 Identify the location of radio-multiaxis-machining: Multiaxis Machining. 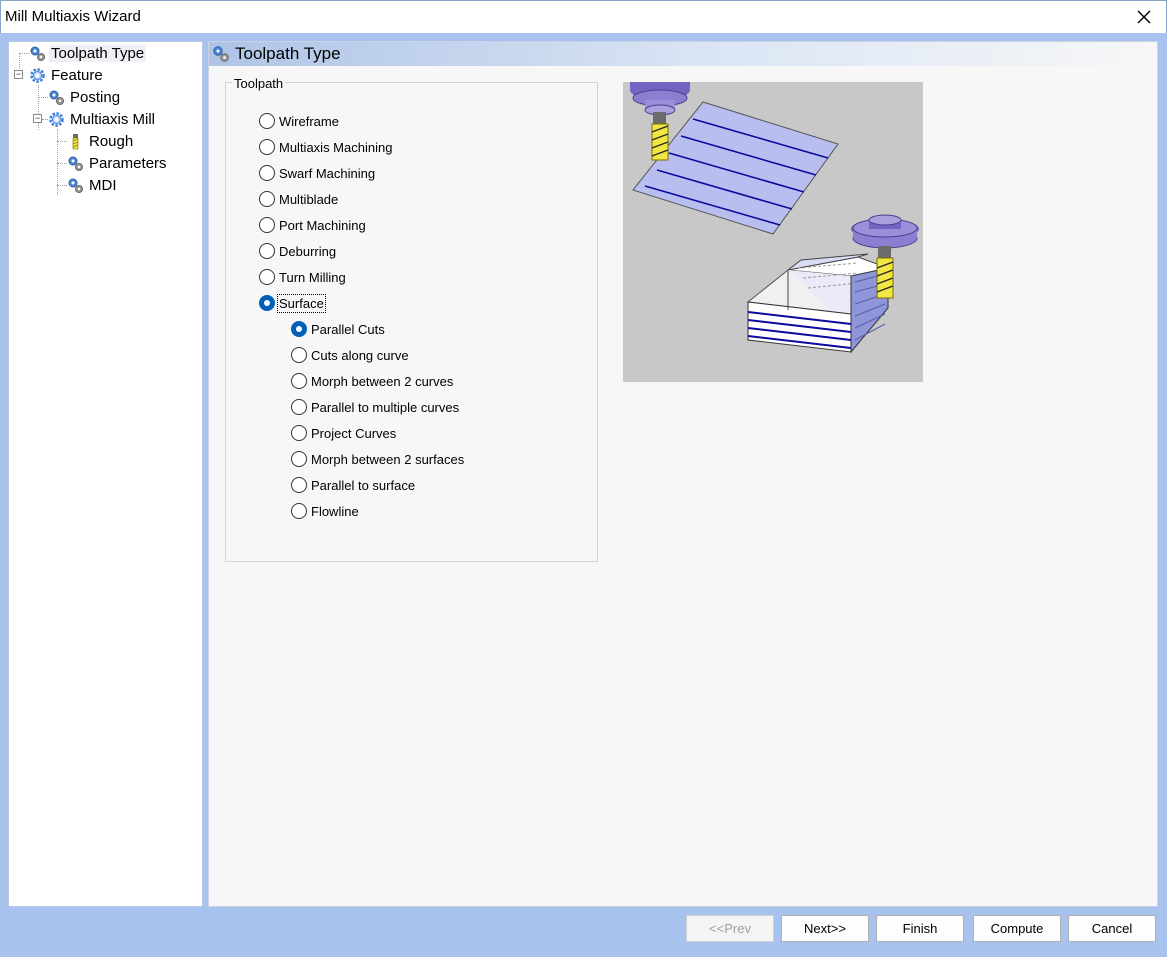
(325, 147).